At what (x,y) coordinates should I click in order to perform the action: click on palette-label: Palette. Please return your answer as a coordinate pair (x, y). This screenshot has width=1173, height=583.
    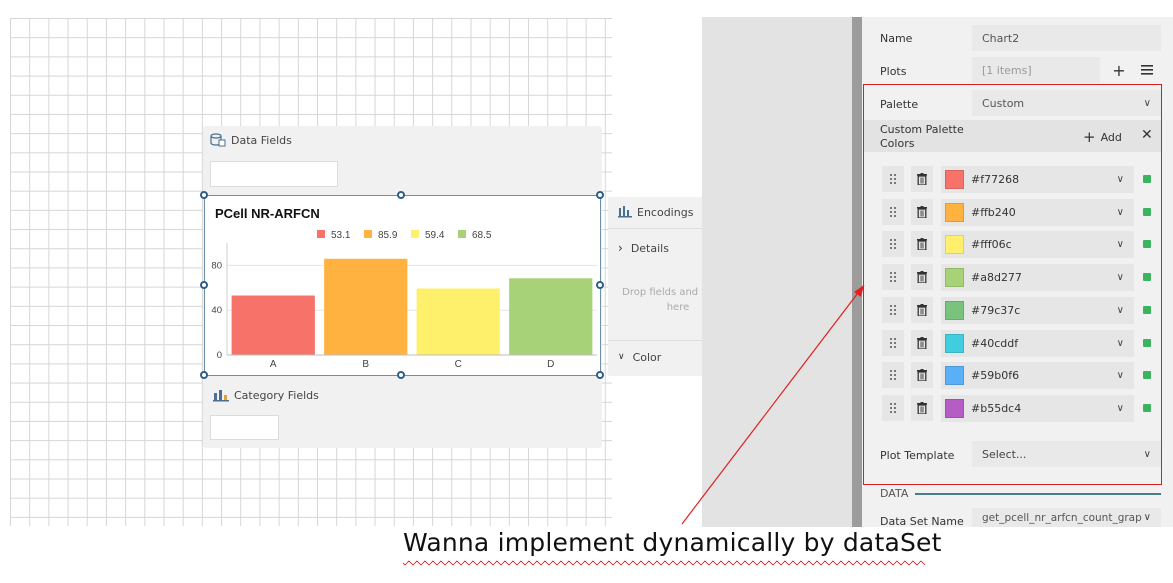
    Looking at the image, I should click on (899, 104).